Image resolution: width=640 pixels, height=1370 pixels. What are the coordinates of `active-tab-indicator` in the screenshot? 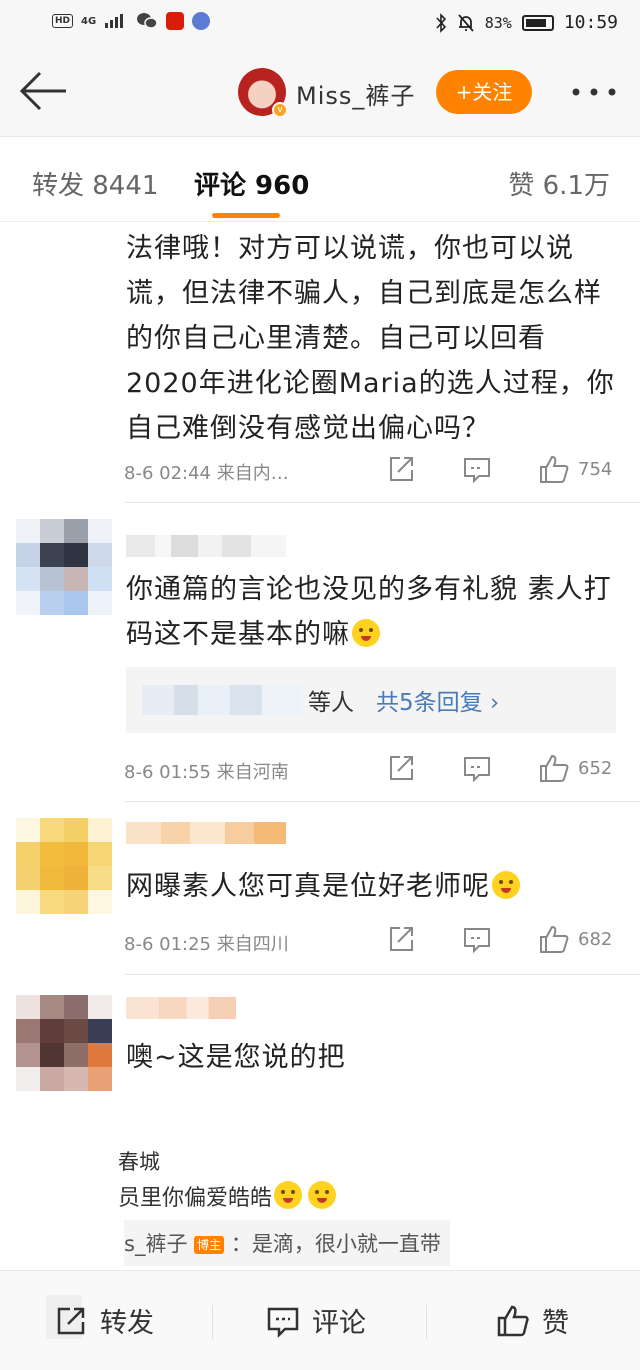 It's located at (246, 215).